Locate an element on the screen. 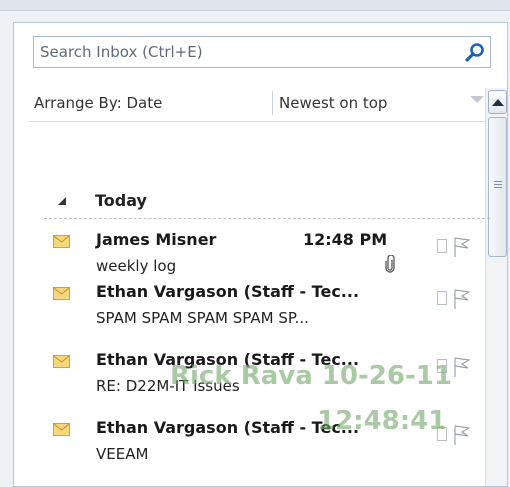  scroll-up-arrow-icon is located at coordinates (498, 102).